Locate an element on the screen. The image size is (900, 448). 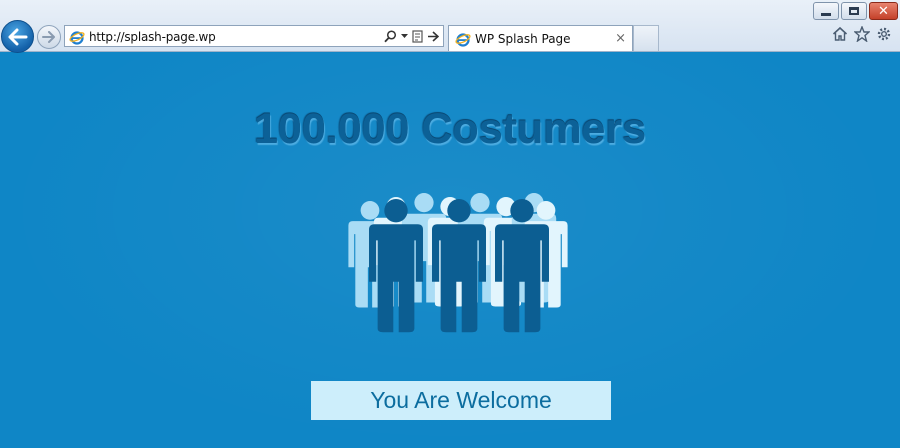
go-arrow-icon is located at coordinates (433, 36).